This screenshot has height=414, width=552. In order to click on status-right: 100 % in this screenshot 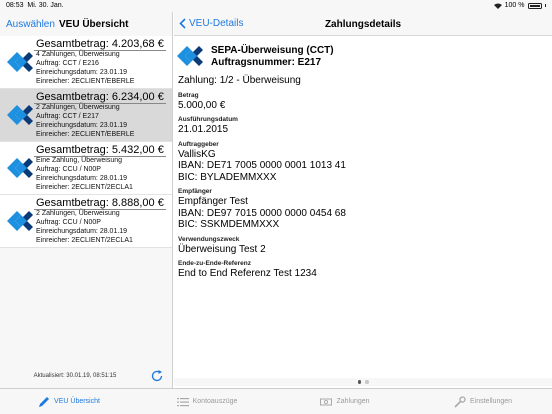, I will do `click(519, 5)`.